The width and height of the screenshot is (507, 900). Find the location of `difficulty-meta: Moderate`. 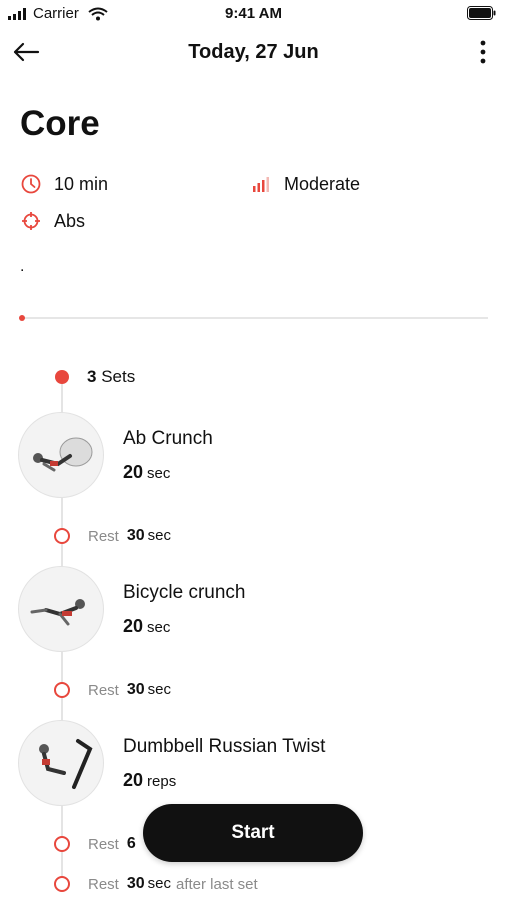

difficulty-meta: Moderate is located at coordinates (305, 184).